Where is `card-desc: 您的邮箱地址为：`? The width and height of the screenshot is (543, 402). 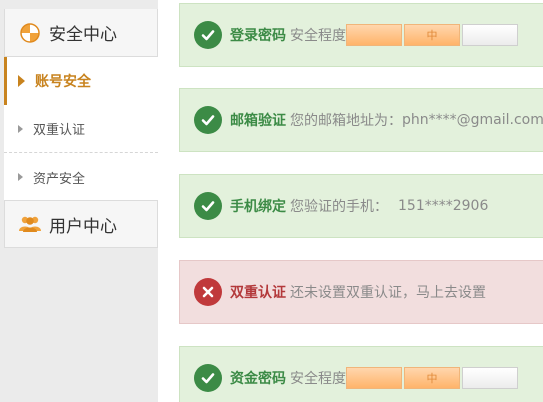 card-desc: 您的邮箱地址为： is located at coordinates (346, 121).